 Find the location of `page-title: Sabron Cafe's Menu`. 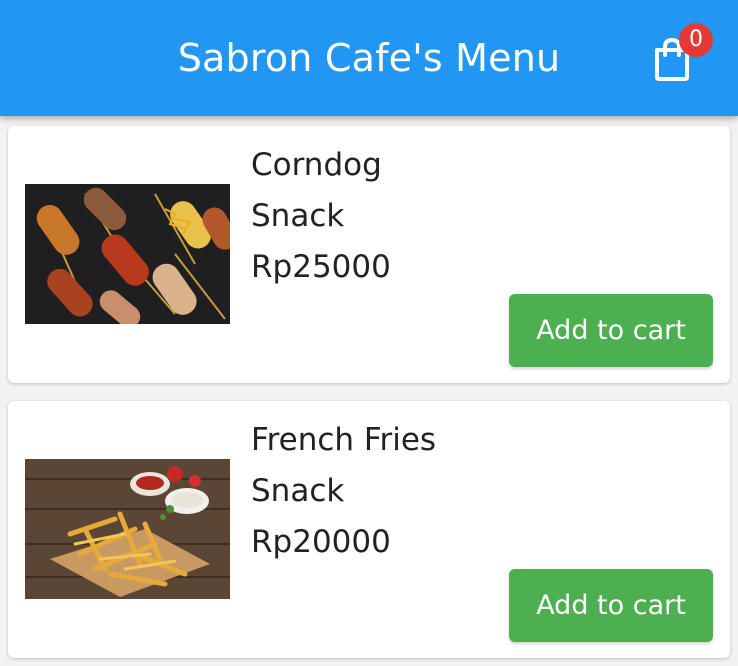

page-title: Sabron Cafe's Menu is located at coordinates (369, 58).